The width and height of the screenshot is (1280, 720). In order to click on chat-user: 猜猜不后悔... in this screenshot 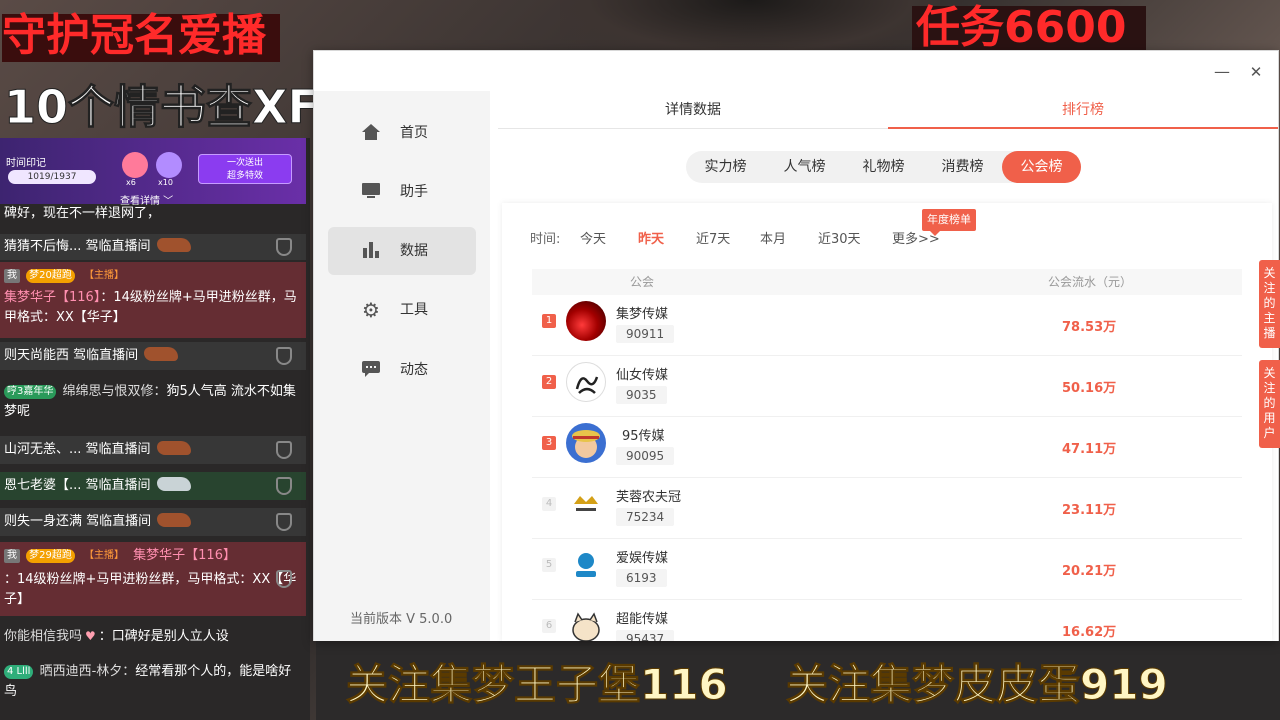, I will do `click(43, 246)`.